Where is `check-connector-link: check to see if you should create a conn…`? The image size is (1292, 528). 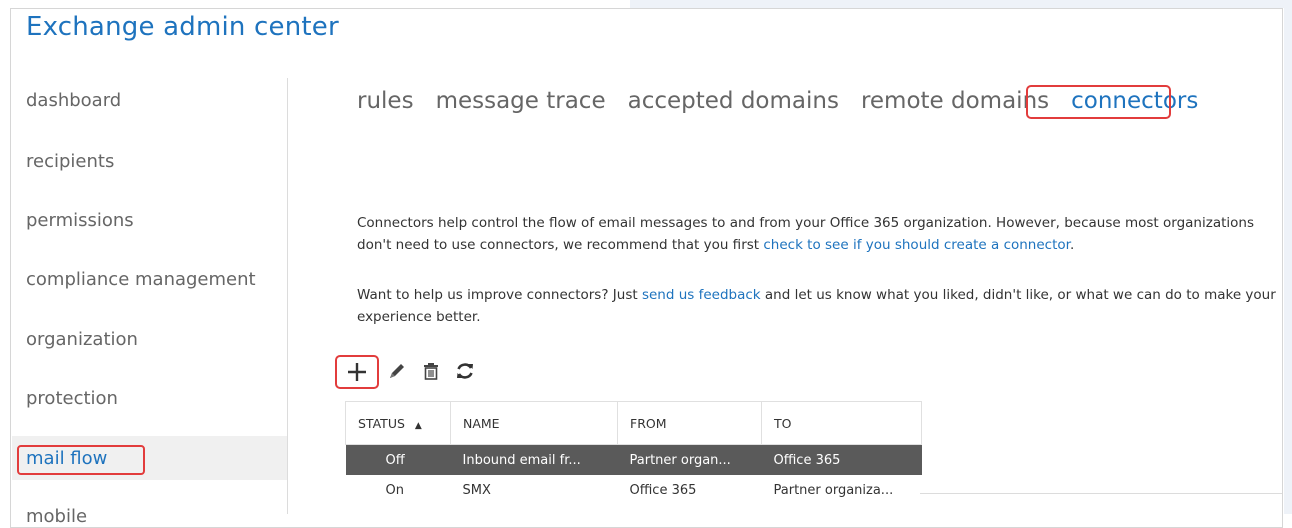 check-connector-link: check to see if you should create a conn… is located at coordinates (916, 245).